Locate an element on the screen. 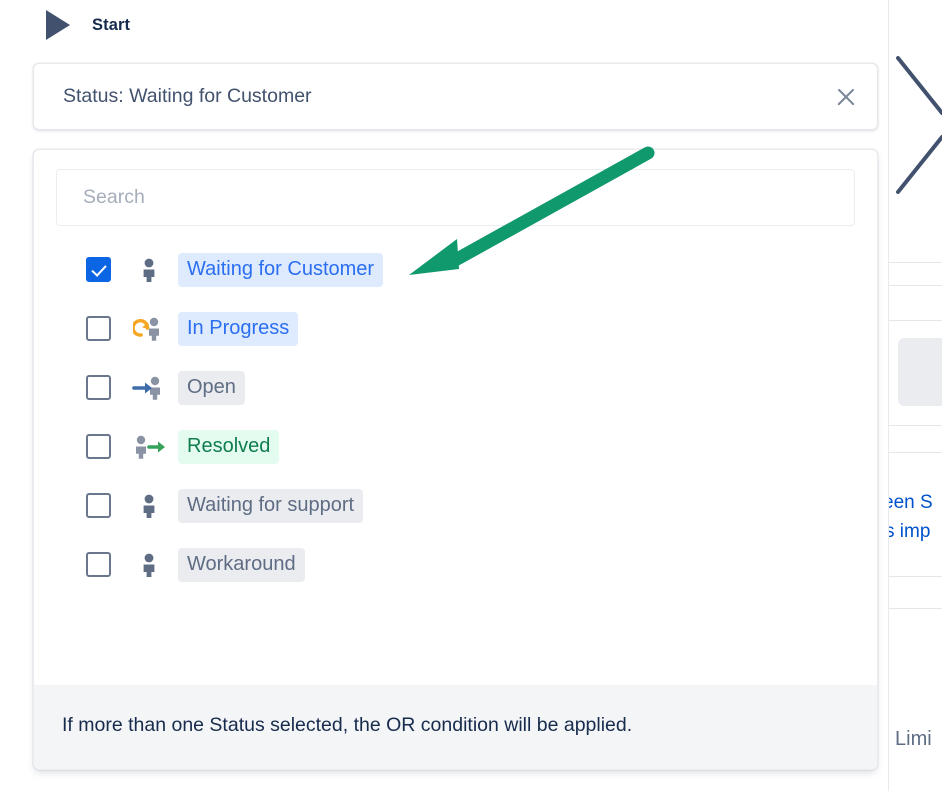 The width and height of the screenshot is (942, 791). background-text-line1: een S is located at coordinates (911, 502).